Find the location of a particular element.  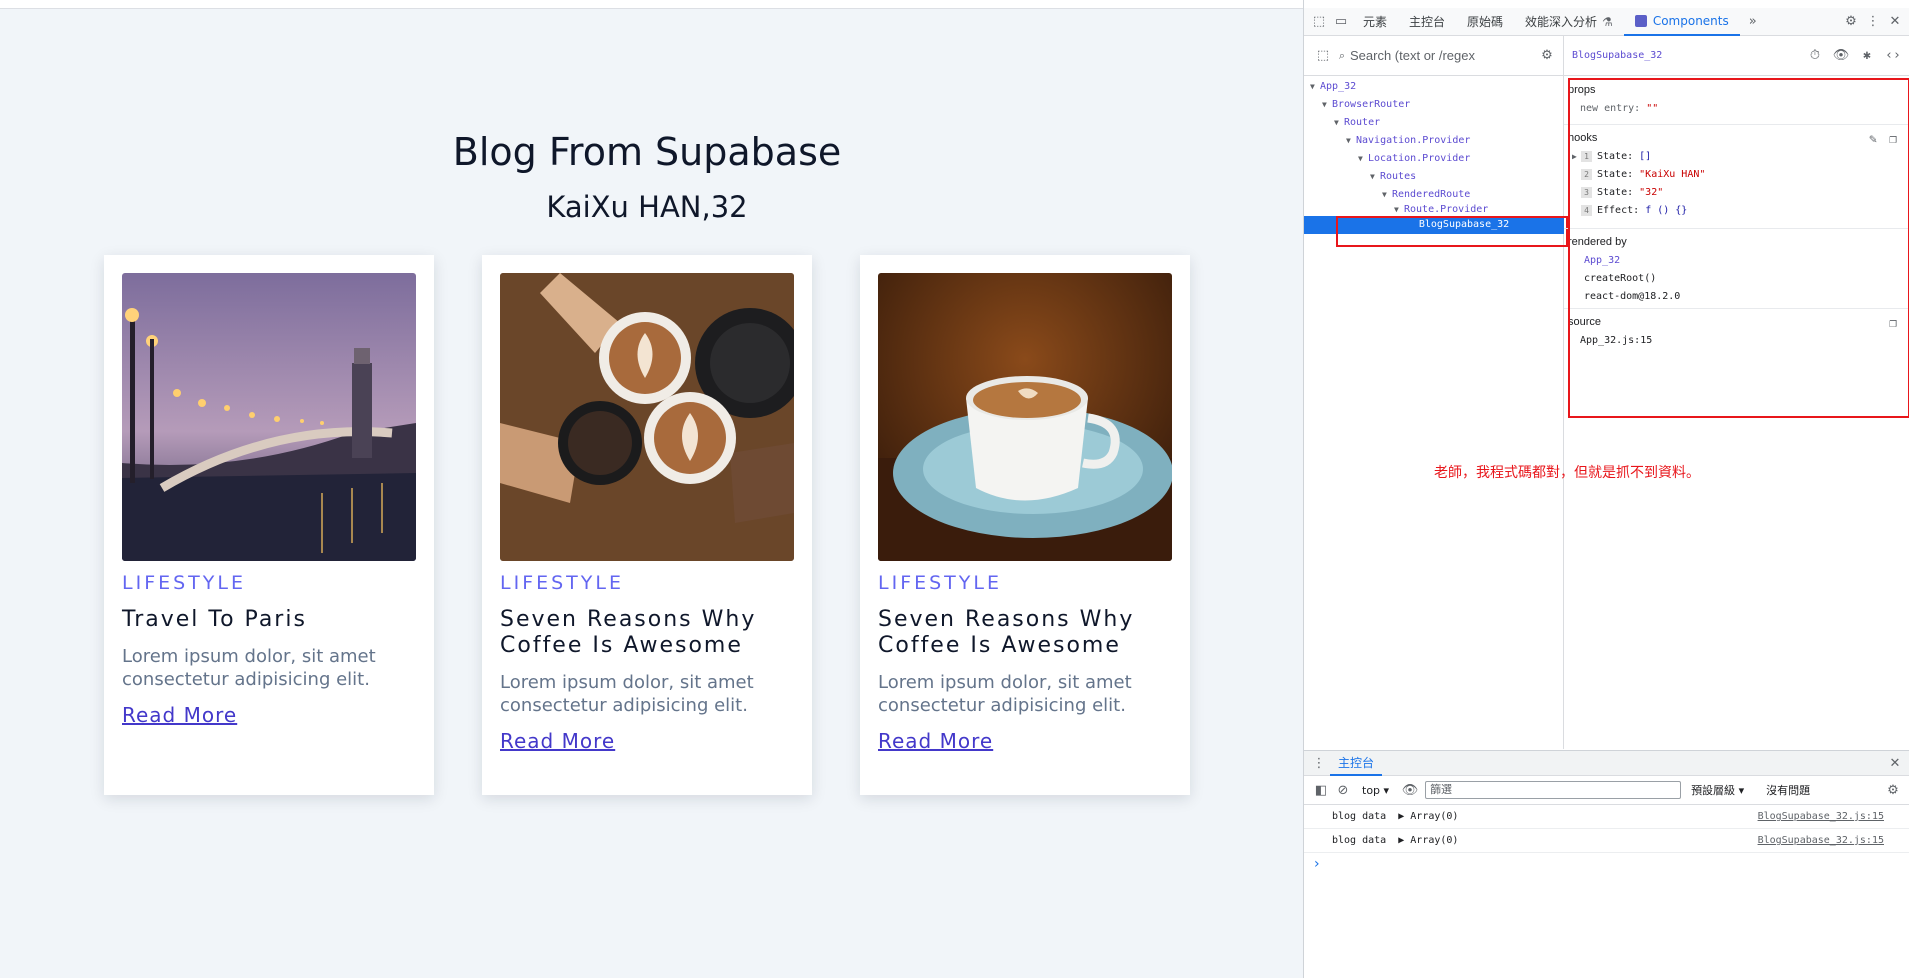

tree-node-renderedroute: ▼ RenderedRoute is located at coordinates (1434, 195).